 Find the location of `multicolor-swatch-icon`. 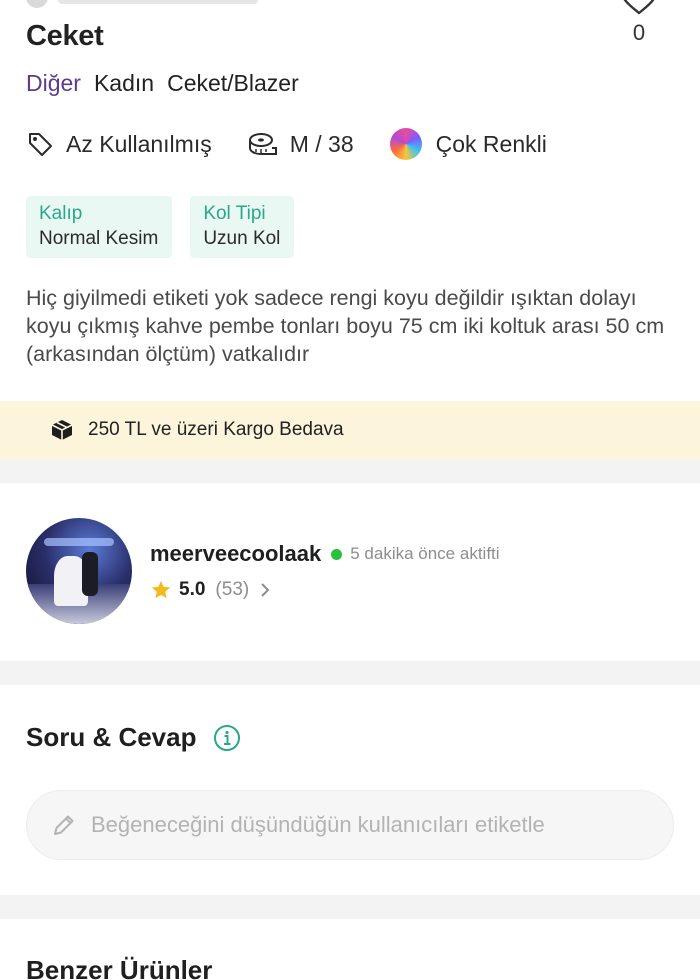

multicolor-swatch-icon is located at coordinates (405, 144).